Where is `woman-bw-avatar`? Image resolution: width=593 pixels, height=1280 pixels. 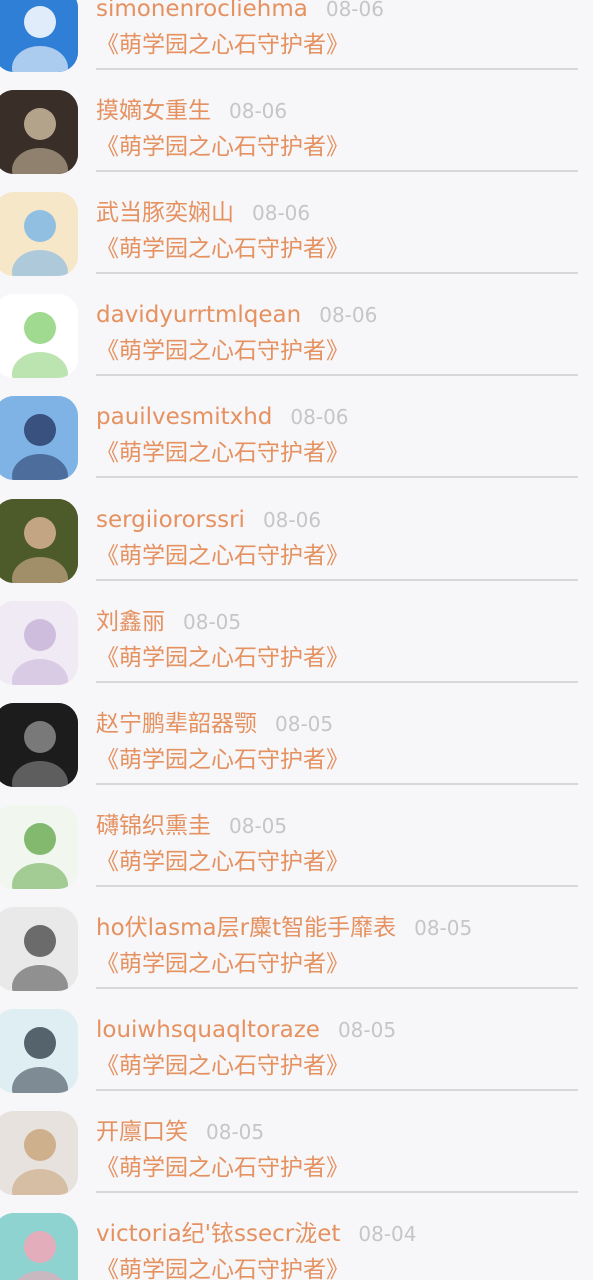
woman-bw-avatar is located at coordinates (39, 948).